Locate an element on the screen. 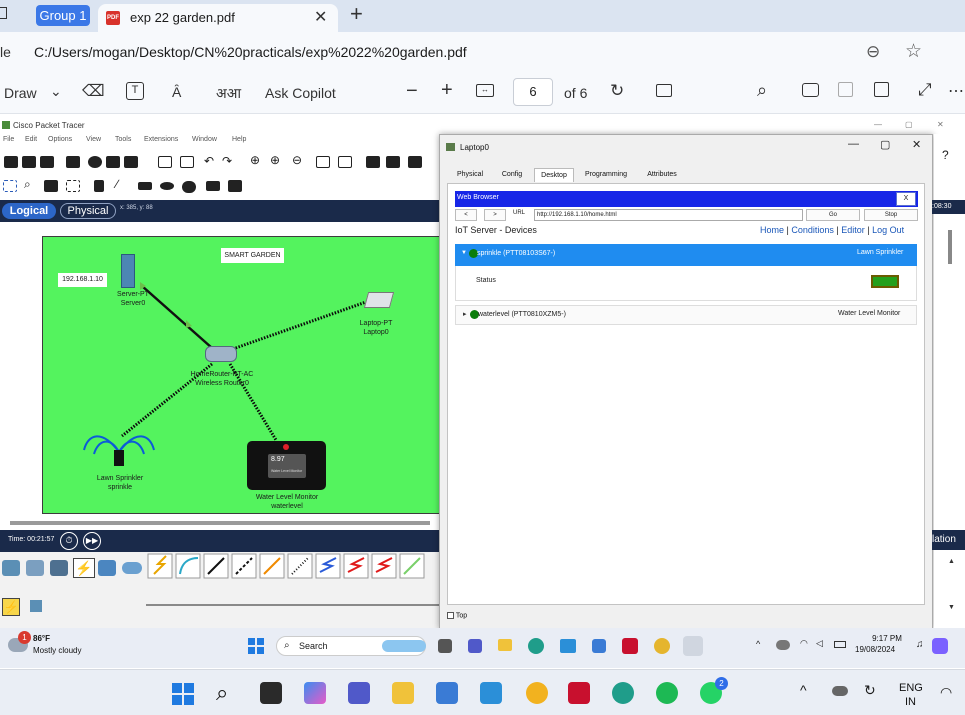 The width and height of the screenshot is (965, 715). url-input: http://192.168.1.10/home.html is located at coordinates (668, 215).